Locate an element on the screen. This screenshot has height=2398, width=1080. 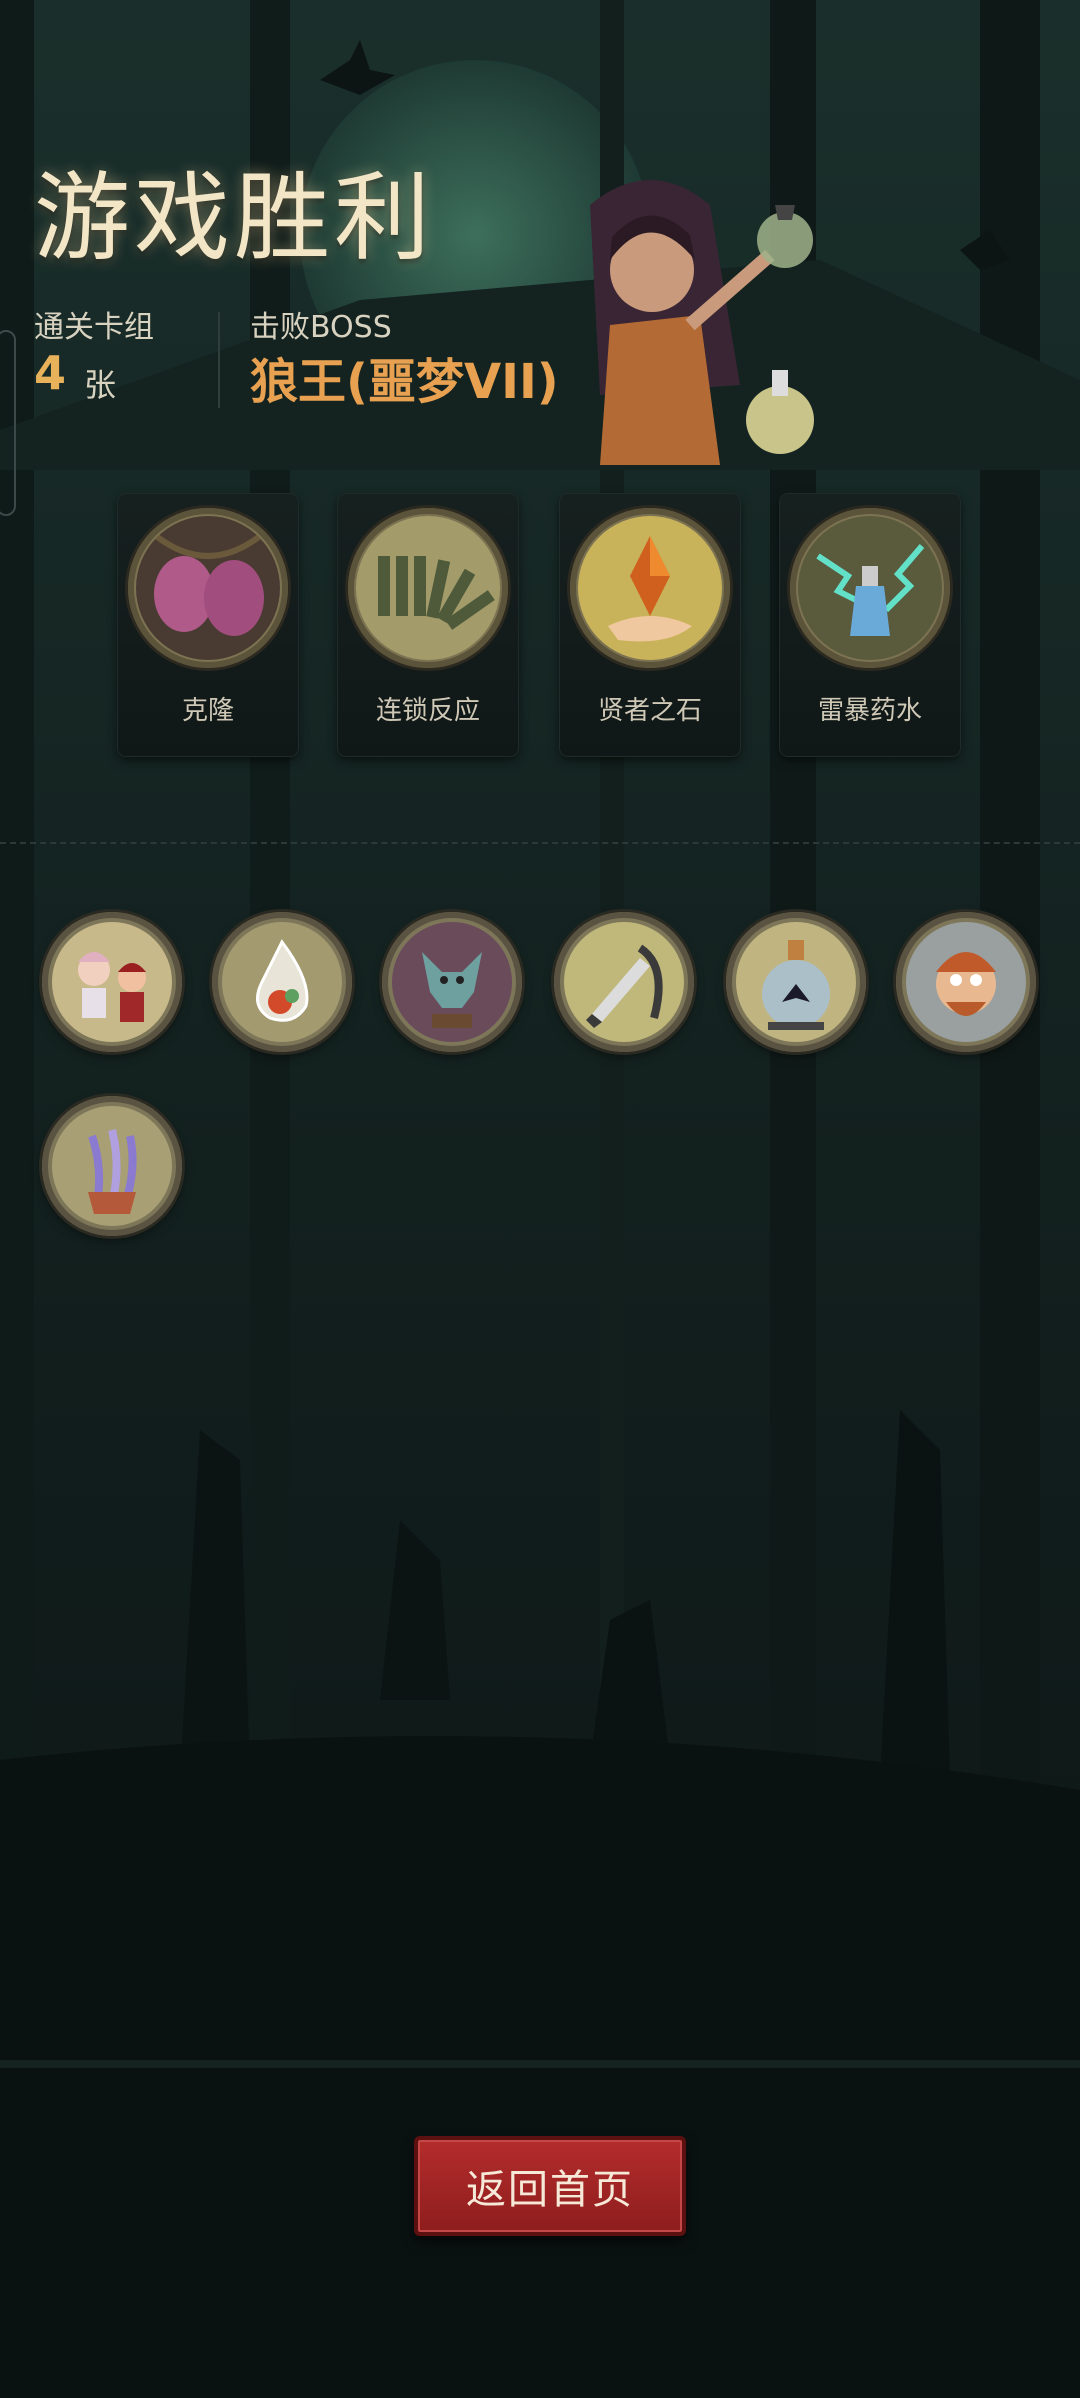
card-name: 贤者之石 is located at coordinates (649, 711).